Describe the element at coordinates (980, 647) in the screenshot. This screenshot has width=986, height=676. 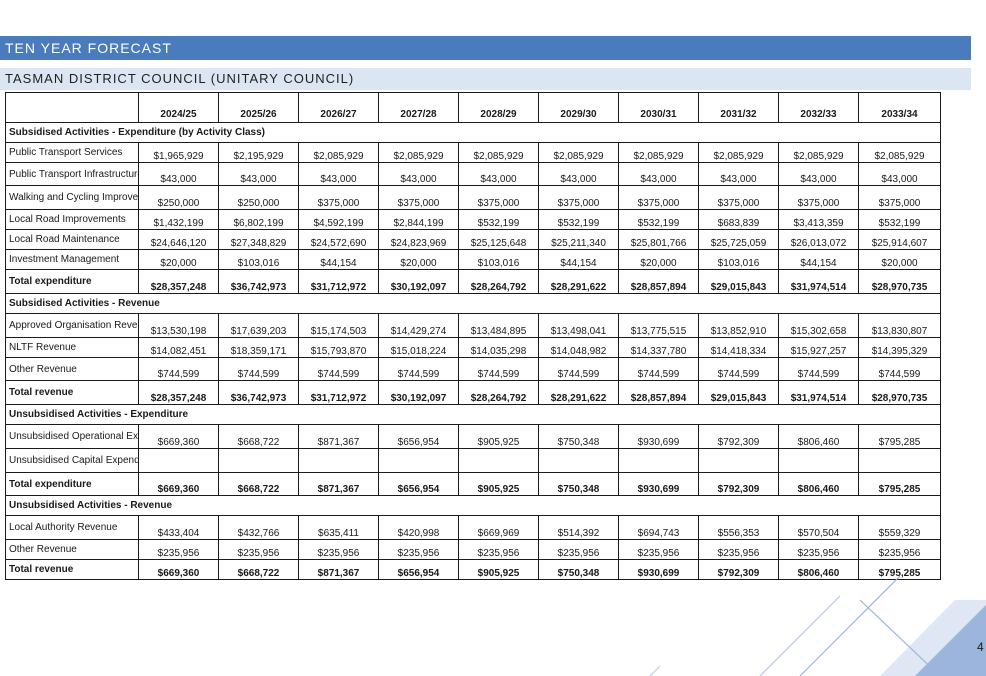
I see `page-number: 4` at that location.